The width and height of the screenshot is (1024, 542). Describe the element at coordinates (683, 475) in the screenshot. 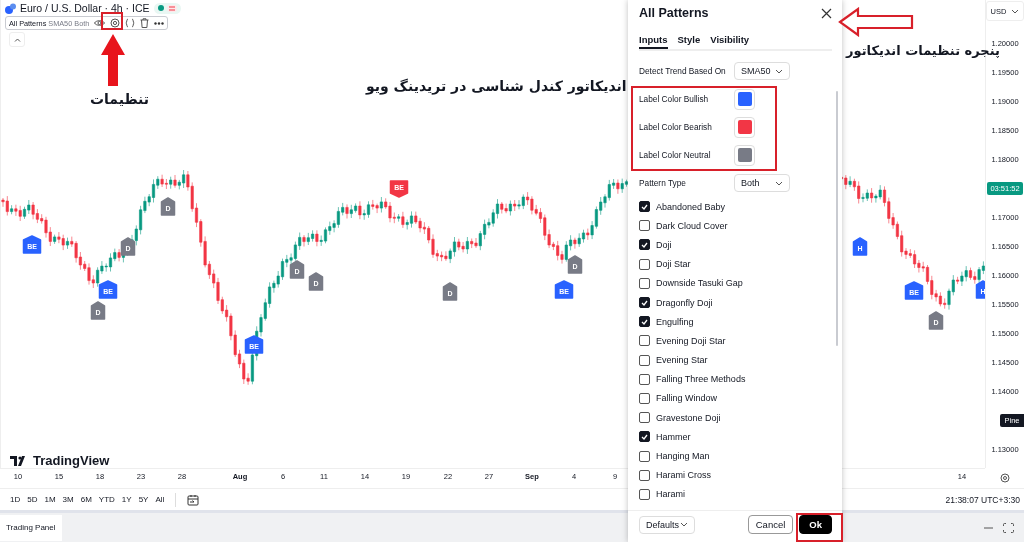

I see `checkbox-label: Harami Cross` at that location.